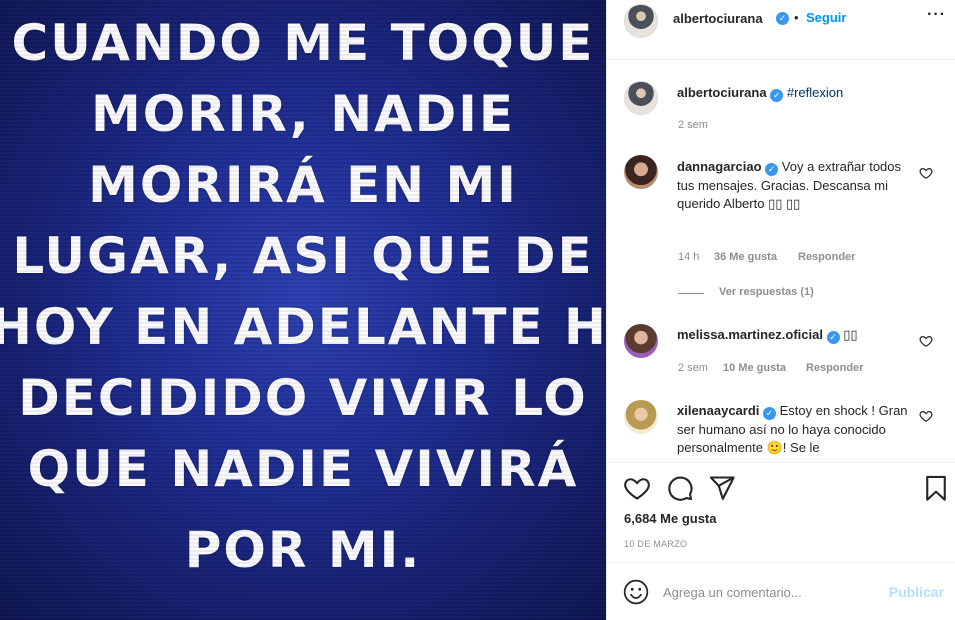 This screenshot has height=620, width=955. I want to click on more-horizontal-icon: ···, so click(936, 15).